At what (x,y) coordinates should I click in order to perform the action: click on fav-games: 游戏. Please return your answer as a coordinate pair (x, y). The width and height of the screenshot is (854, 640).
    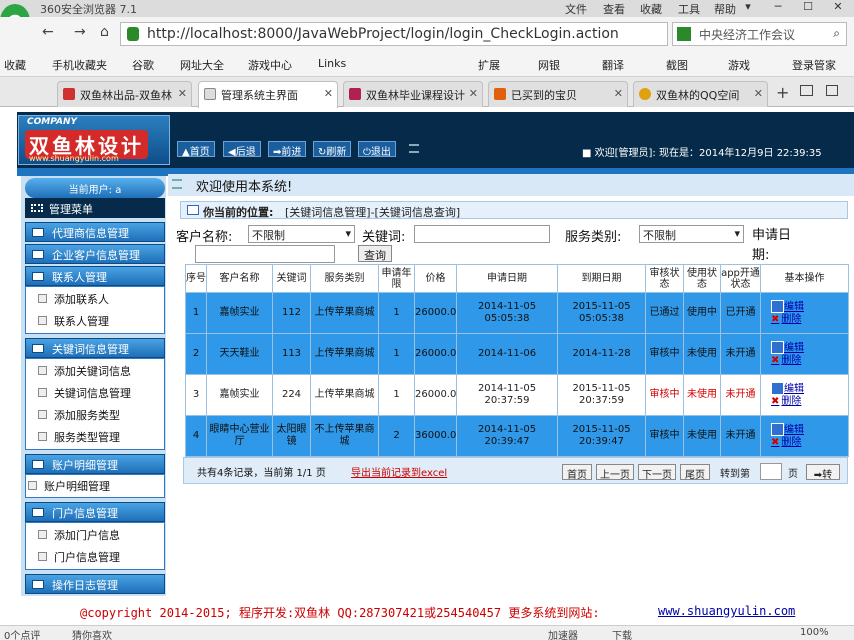
    Looking at the image, I should click on (739, 65).